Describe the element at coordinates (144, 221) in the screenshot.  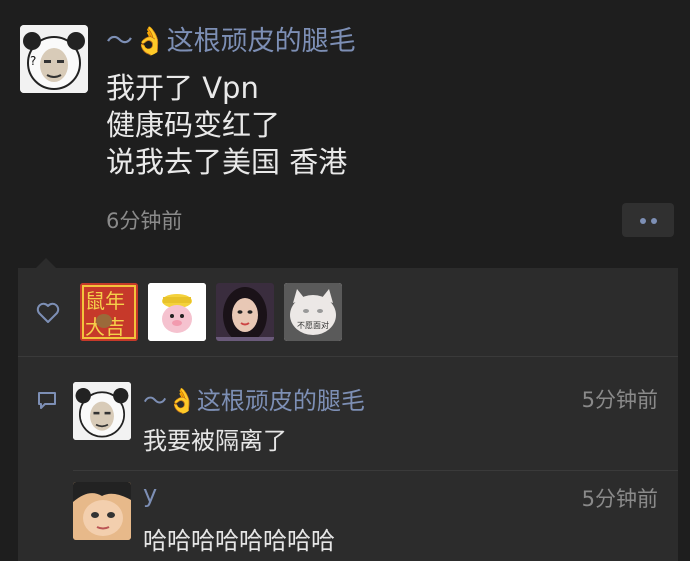
I see `post-time: 6分钟前` at that location.